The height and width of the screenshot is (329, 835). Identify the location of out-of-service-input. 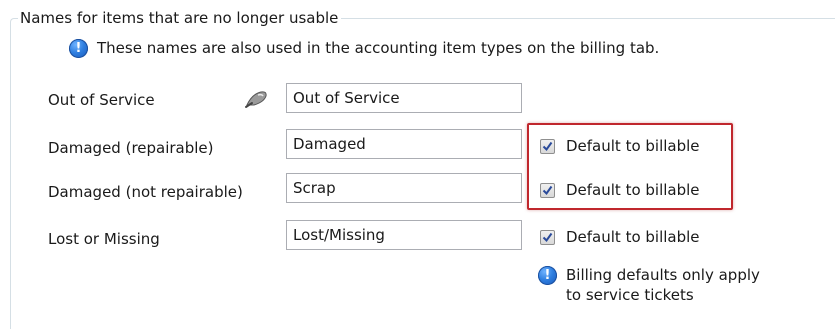
(404, 98).